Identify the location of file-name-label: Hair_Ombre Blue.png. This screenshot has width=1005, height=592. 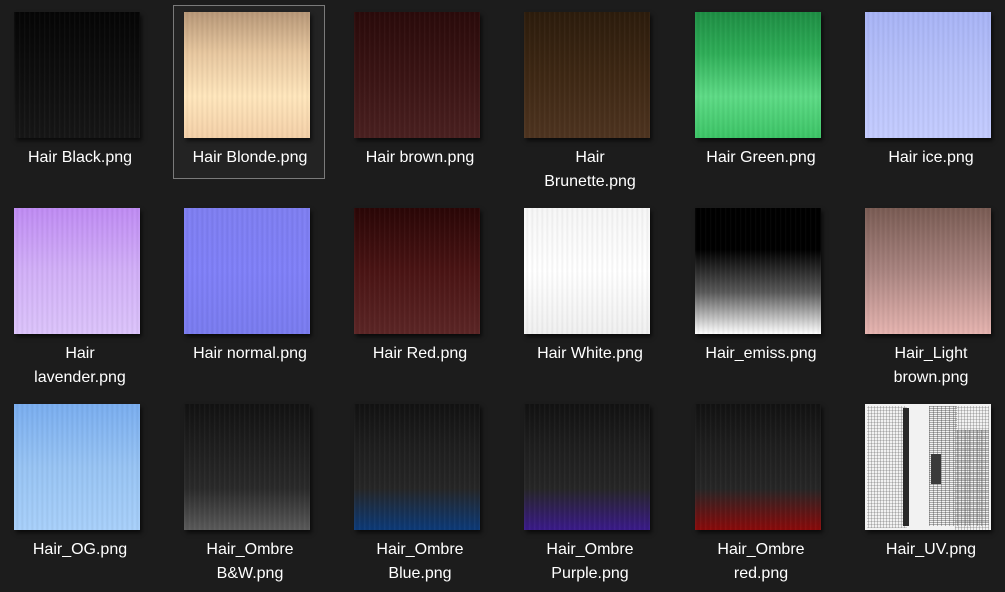
(420, 561).